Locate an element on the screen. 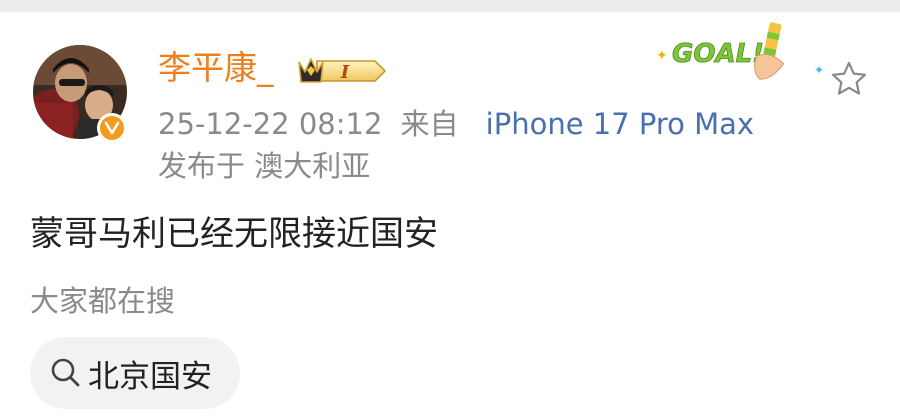 The height and width of the screenshot is (417, 900). search-chip-label: 北京国安 is located at coordinates (150, 376).